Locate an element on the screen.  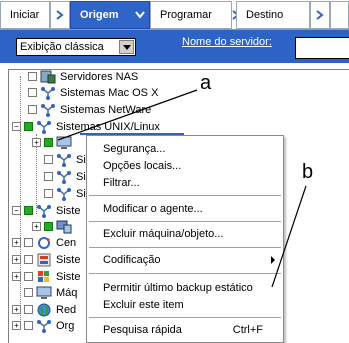
callout-b-label: b is located at coordinates (308, 172).